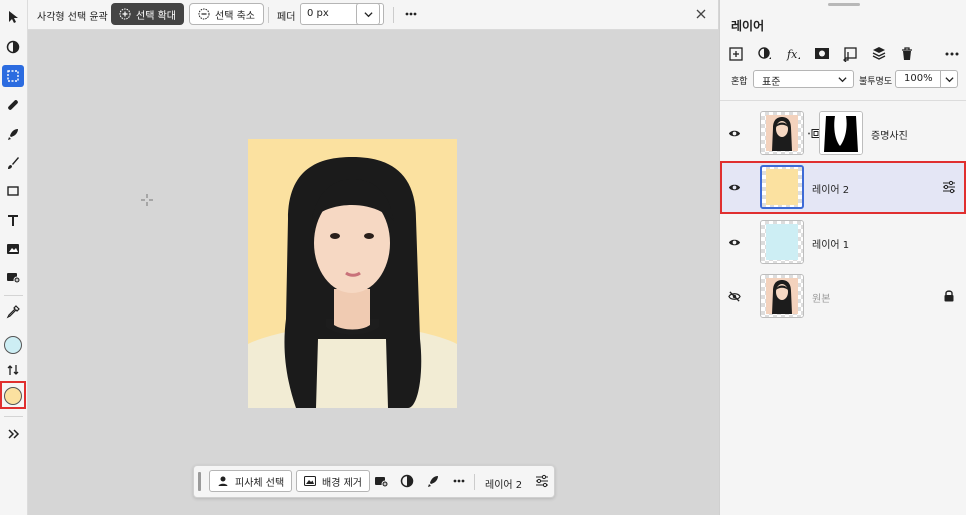  I want to click on layer-row: 레이어 1, so click(843, 242).